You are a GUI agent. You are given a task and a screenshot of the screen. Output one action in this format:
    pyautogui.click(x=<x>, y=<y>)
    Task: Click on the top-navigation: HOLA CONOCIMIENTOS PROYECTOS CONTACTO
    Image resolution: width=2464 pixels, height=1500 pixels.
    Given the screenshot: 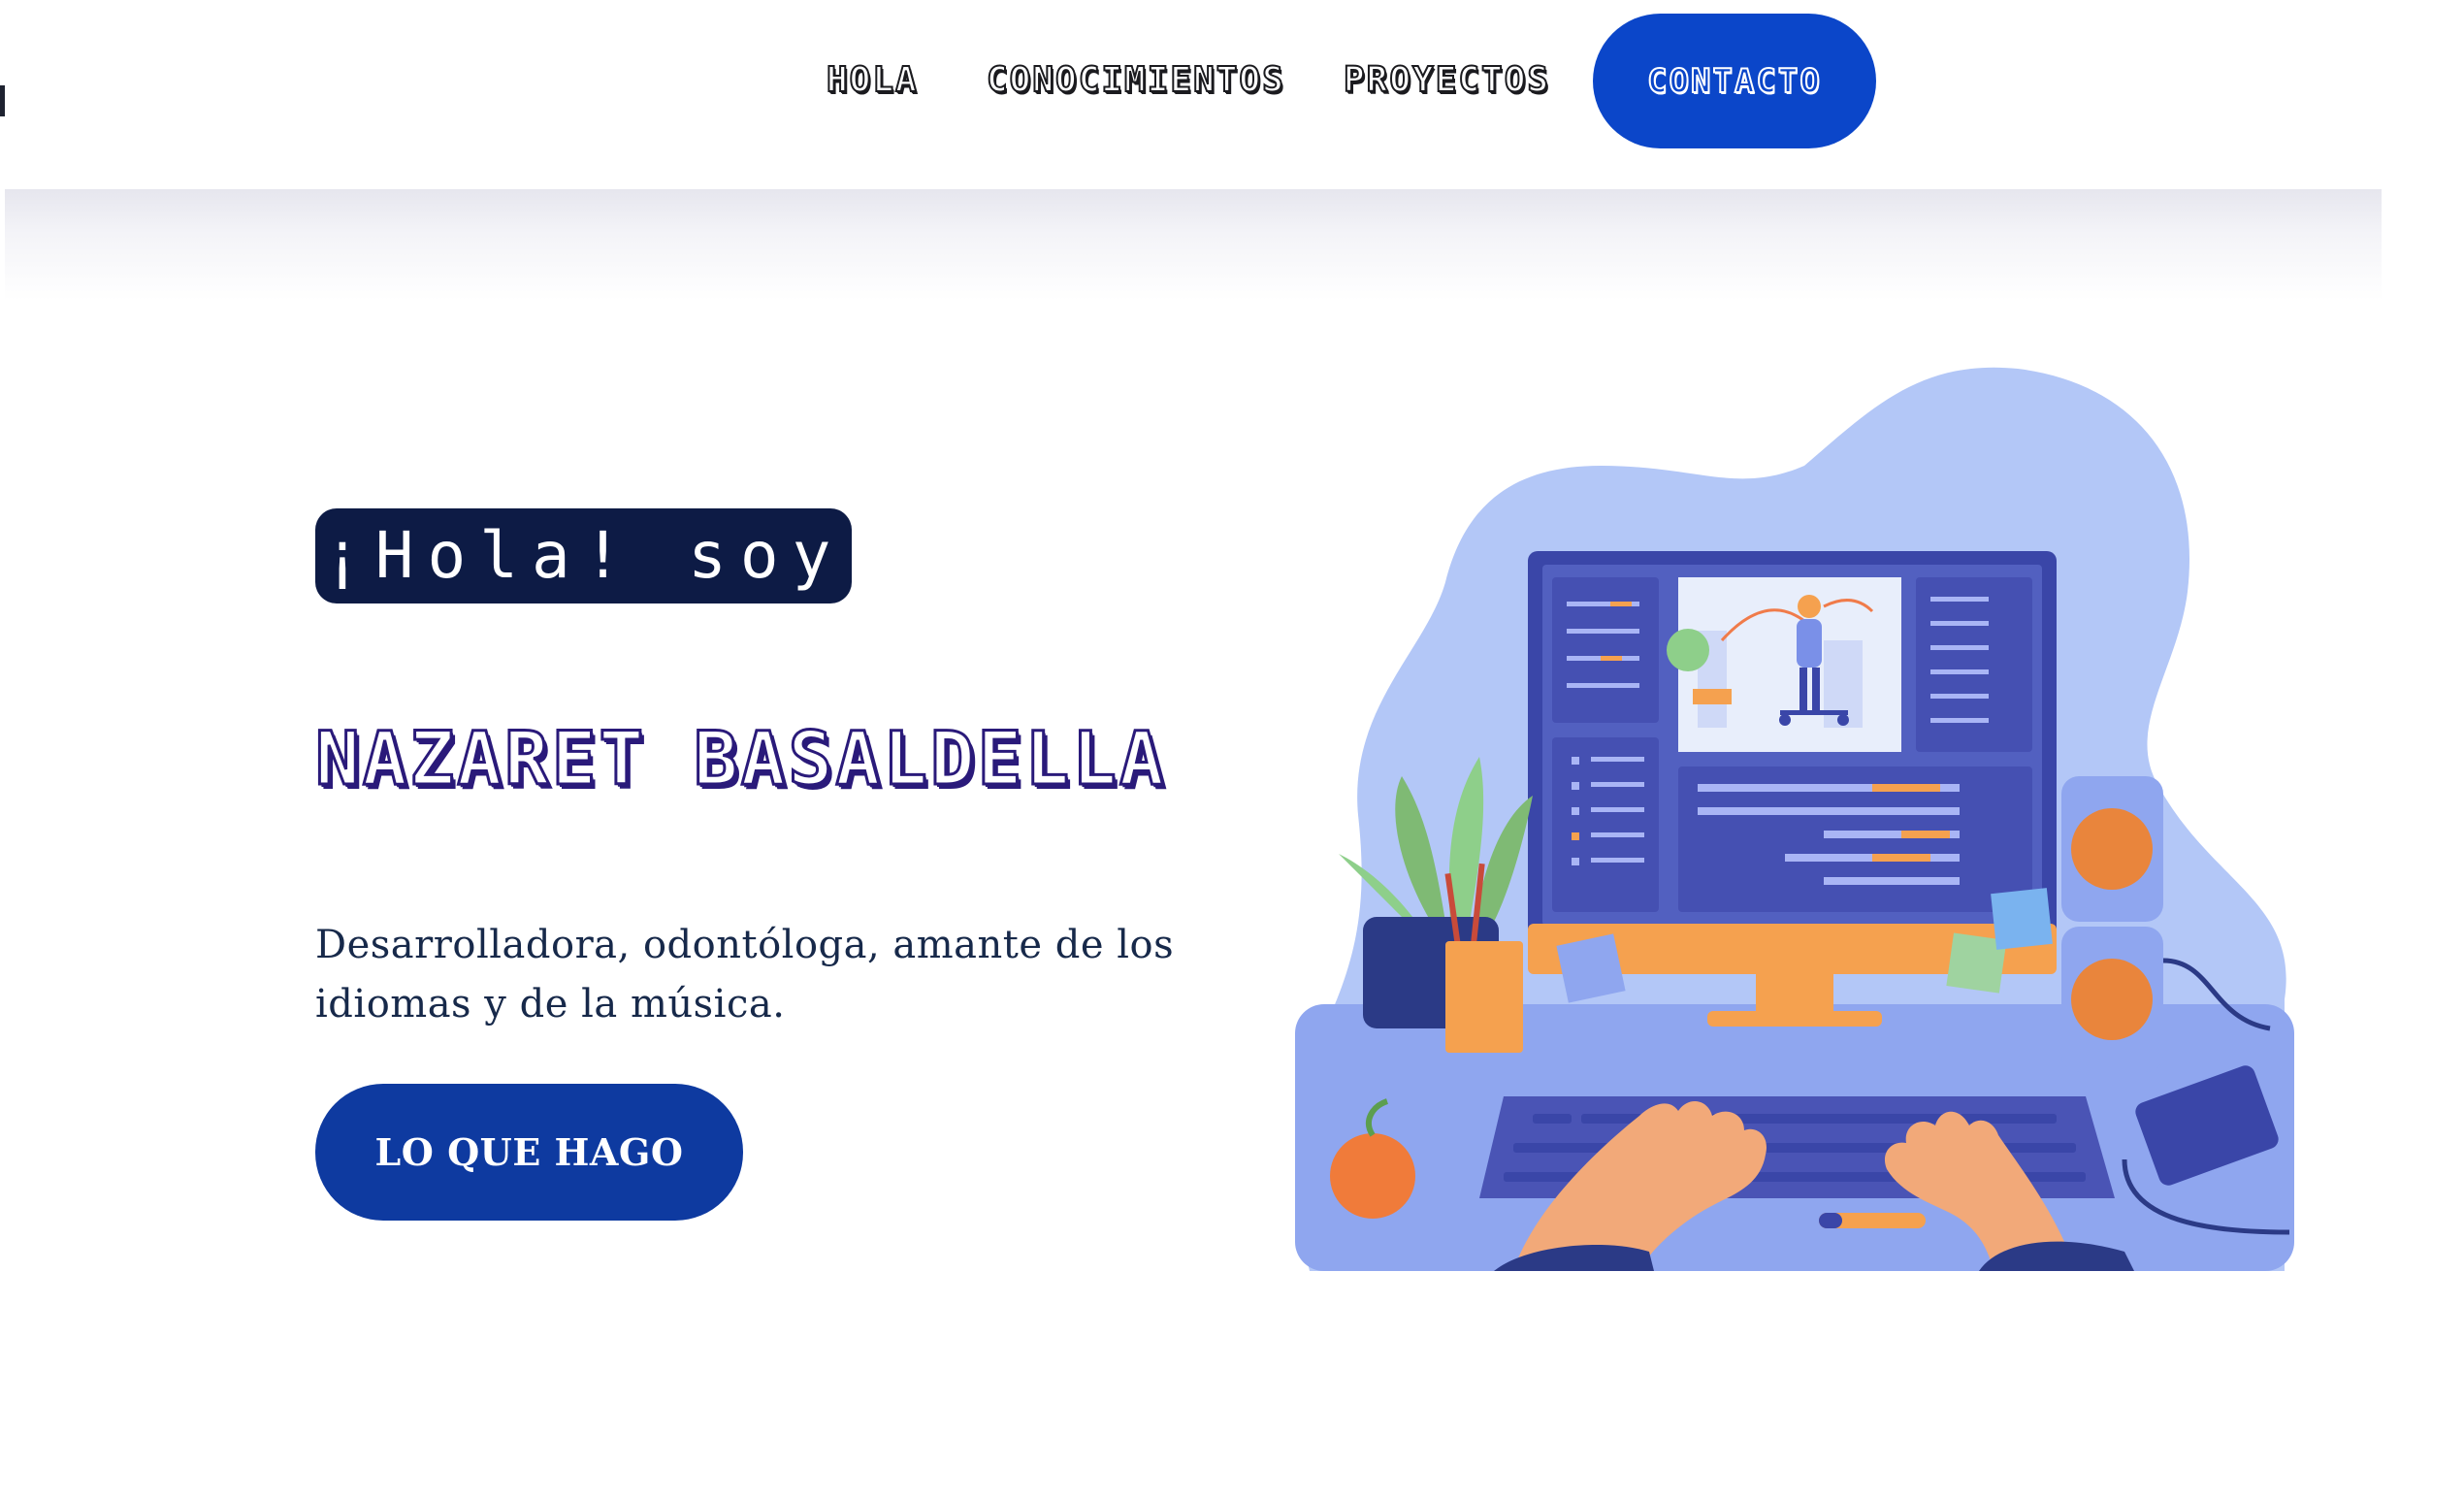 What is the action you would take?
    pyautogui.click(x=1232, y=94)
    